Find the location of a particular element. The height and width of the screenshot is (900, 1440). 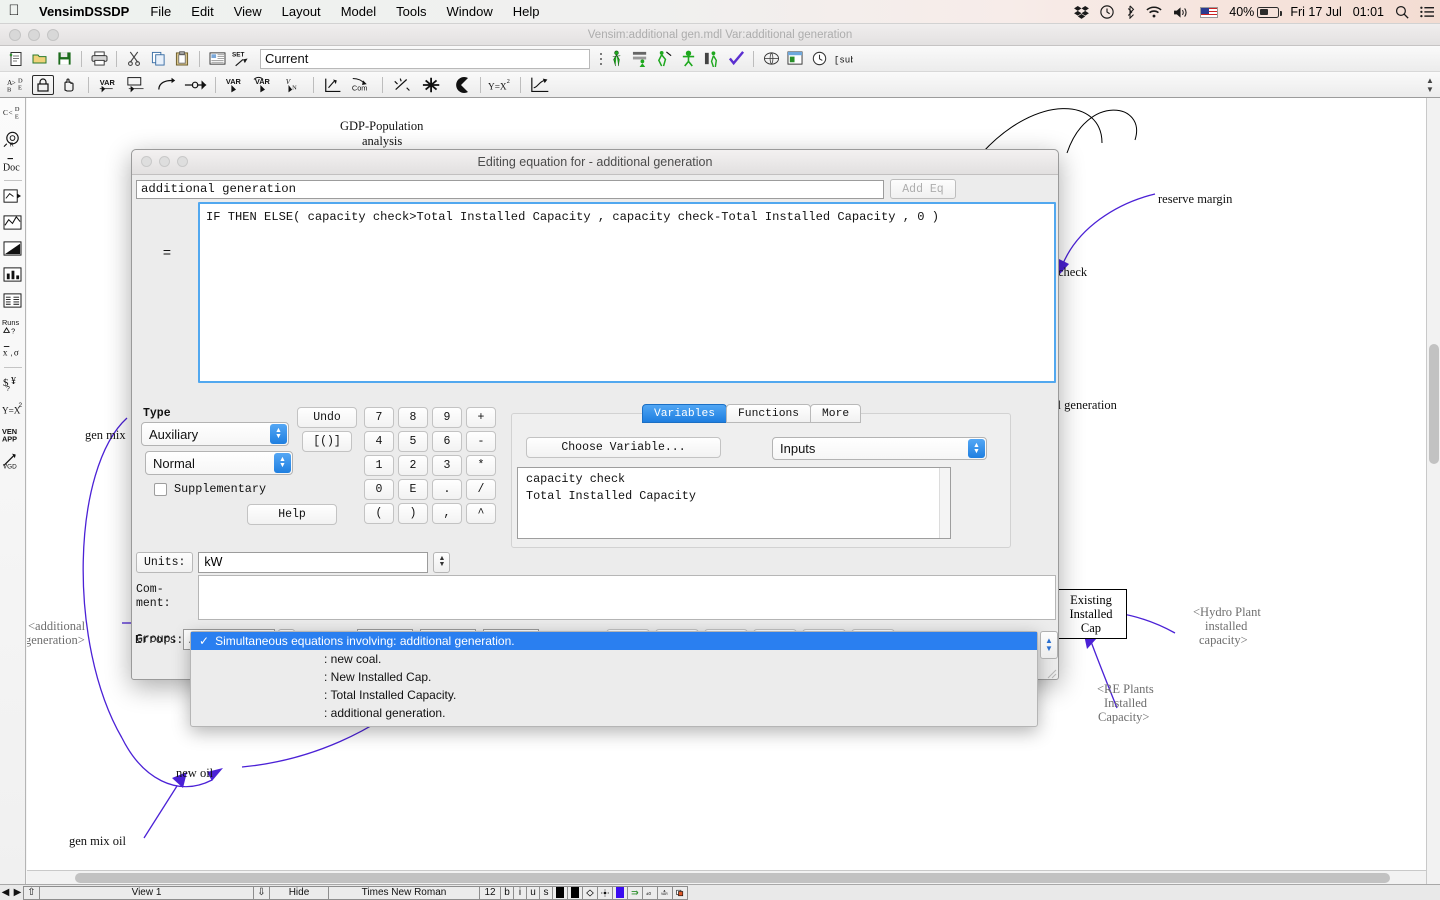

keypad-key: 7 is located at coordinates (379, 417).